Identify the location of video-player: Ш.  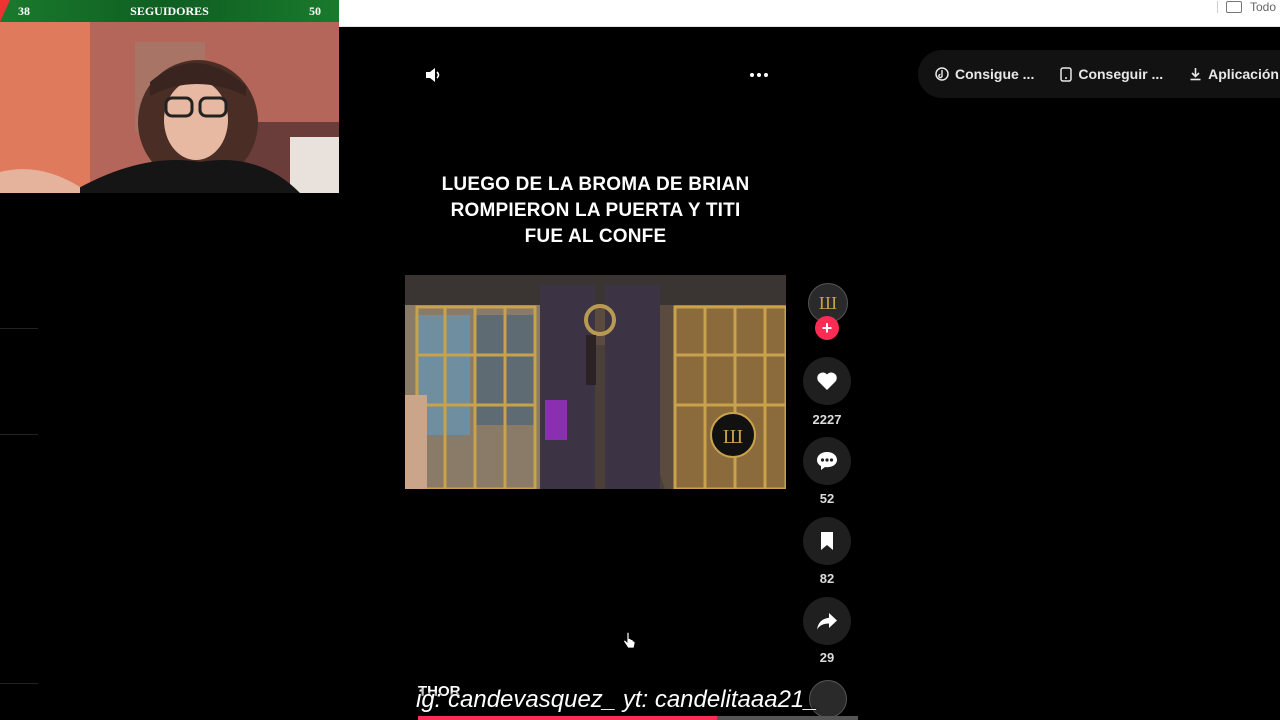
(595, 382).